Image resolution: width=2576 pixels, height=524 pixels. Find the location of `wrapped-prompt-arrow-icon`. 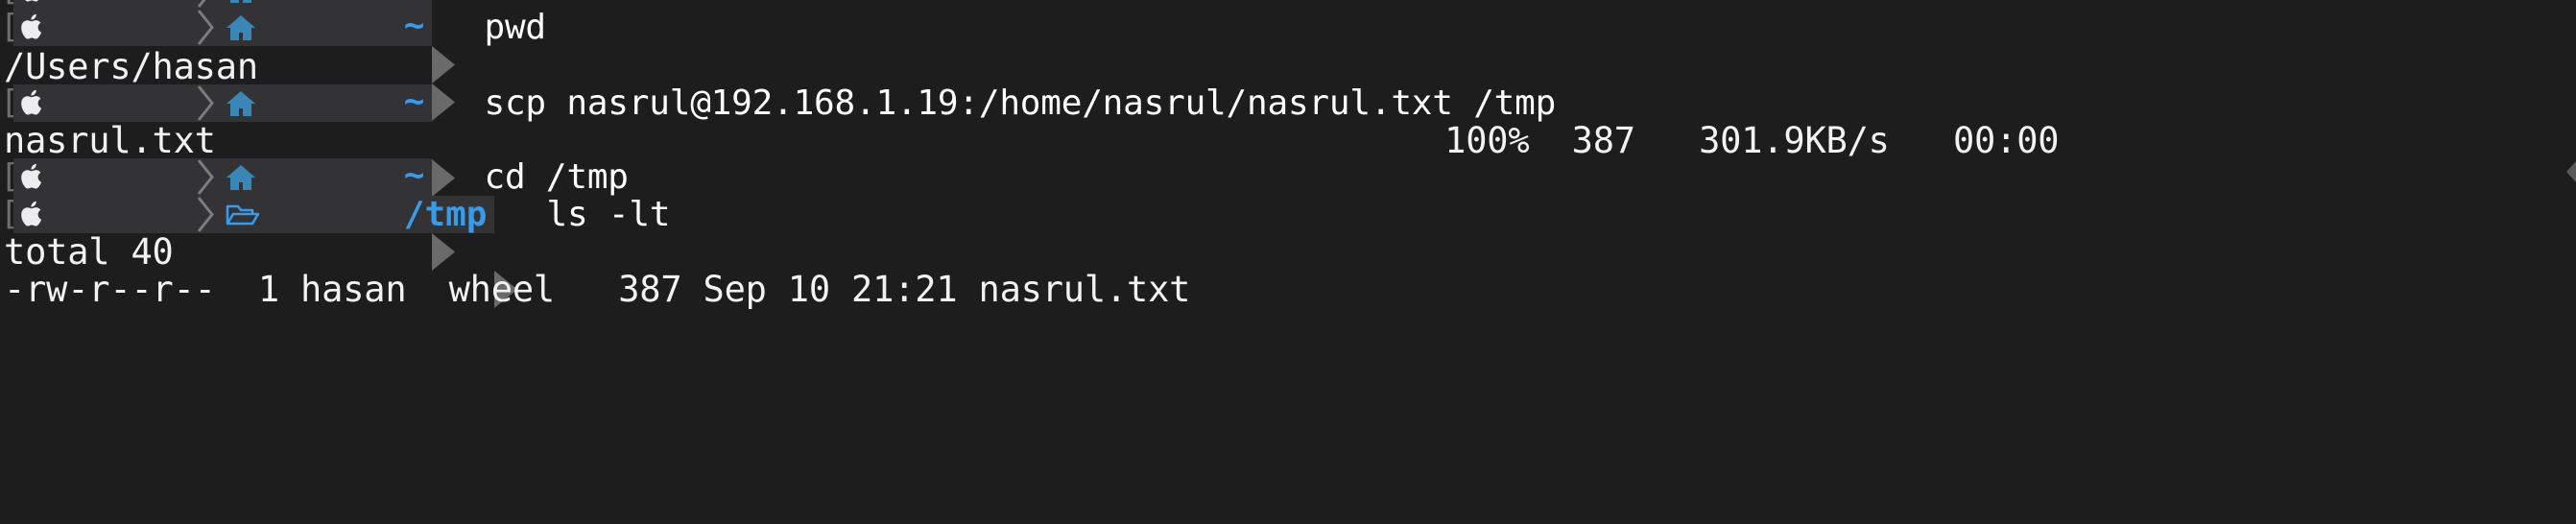

wrapped-prompt-arrow-icon is located at coordinates (2571, 171).